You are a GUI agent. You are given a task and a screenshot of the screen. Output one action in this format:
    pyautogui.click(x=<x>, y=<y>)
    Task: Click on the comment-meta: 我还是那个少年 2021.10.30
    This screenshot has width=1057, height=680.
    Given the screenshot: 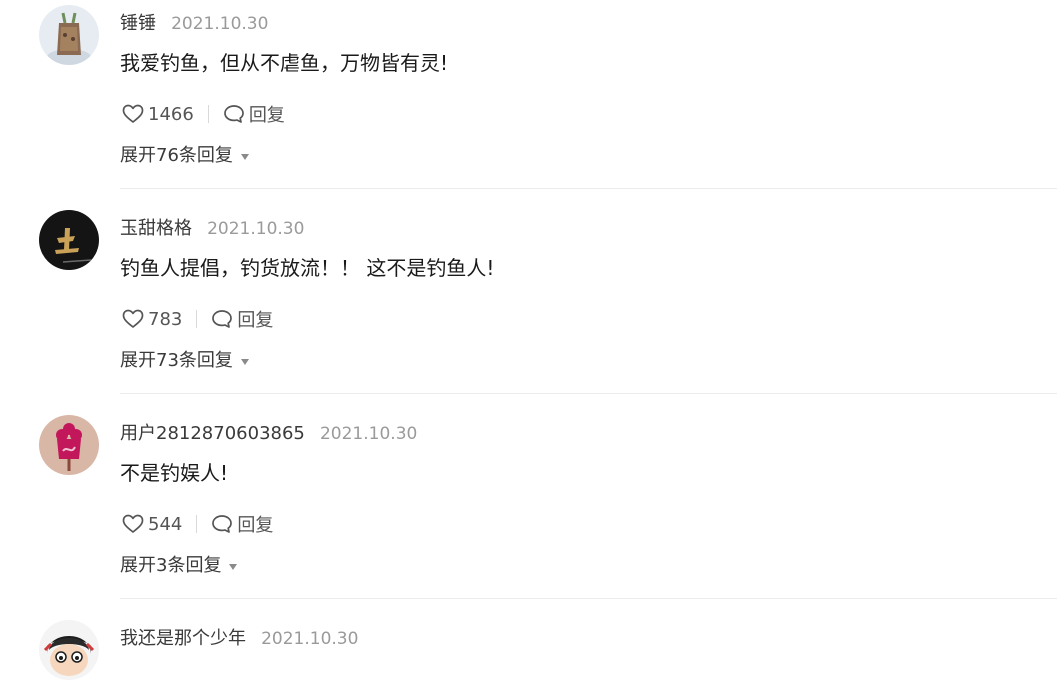 What is the action you would take?
    pyautogui.click(x=239, y=639)
    